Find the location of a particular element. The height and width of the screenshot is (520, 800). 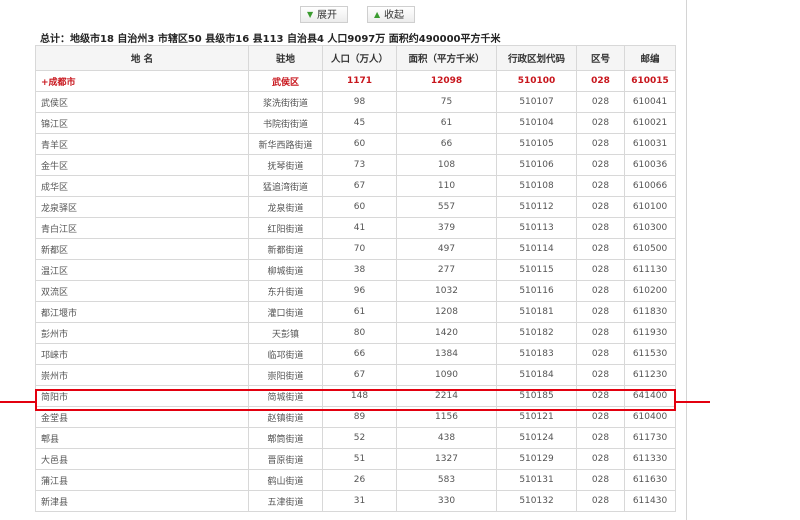

table-row: 青白江区 红阳街道 41 379 510113 028 610300 is located at coordinates (355, 228).